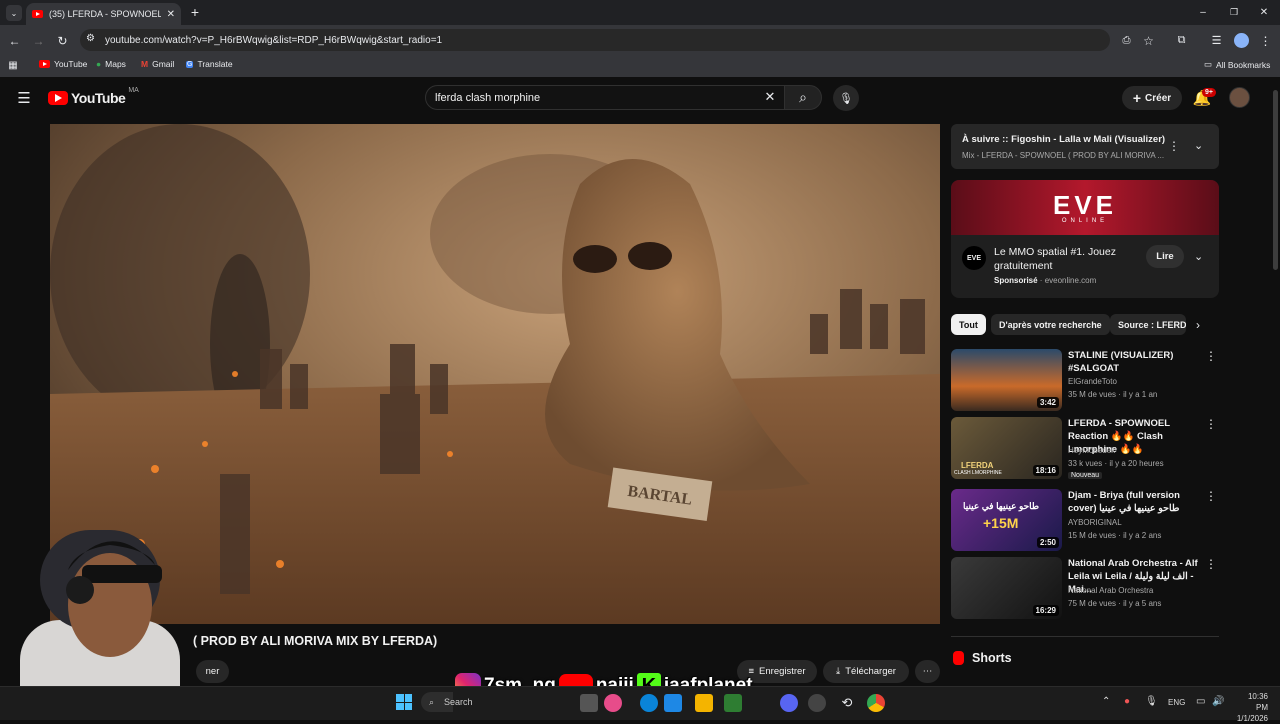  I want to click on app-icon, so click(613, 703).